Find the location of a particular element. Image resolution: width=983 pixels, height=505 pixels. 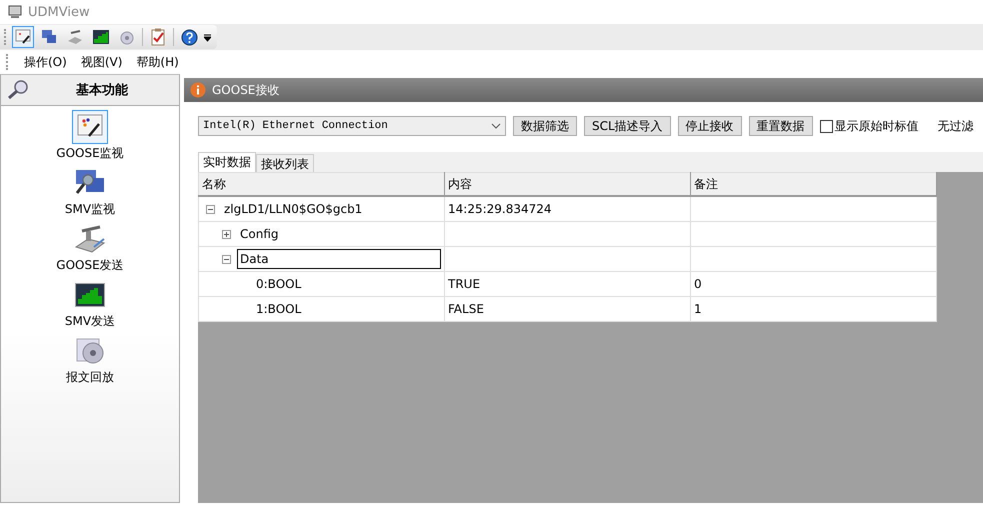

column-header: 名称 is located at coordinates (321, 184).